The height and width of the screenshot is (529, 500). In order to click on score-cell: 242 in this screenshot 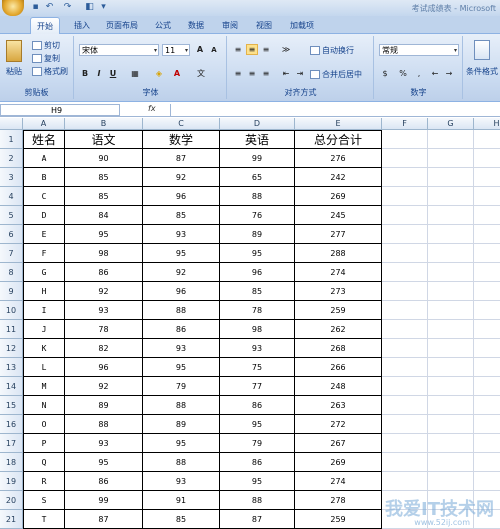, I will do `click(338, 177)`.